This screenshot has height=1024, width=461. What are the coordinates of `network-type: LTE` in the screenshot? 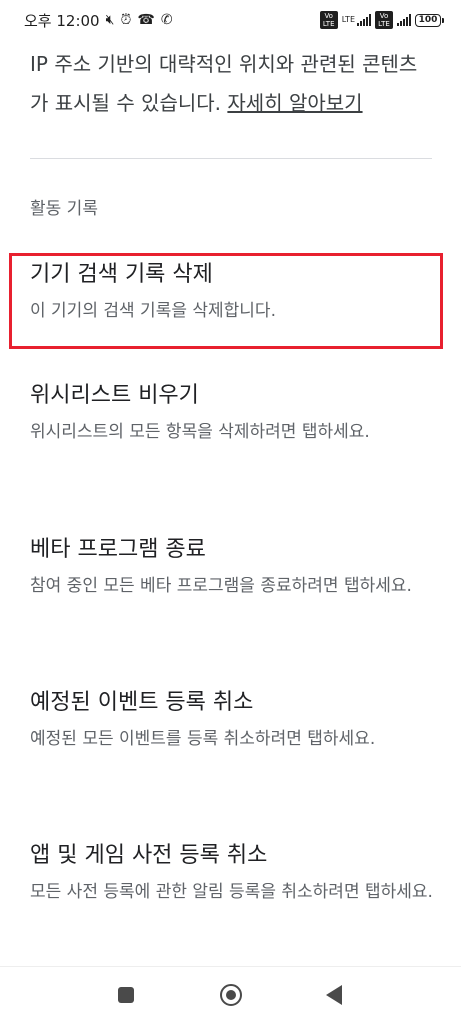 It's located at (348, 19).